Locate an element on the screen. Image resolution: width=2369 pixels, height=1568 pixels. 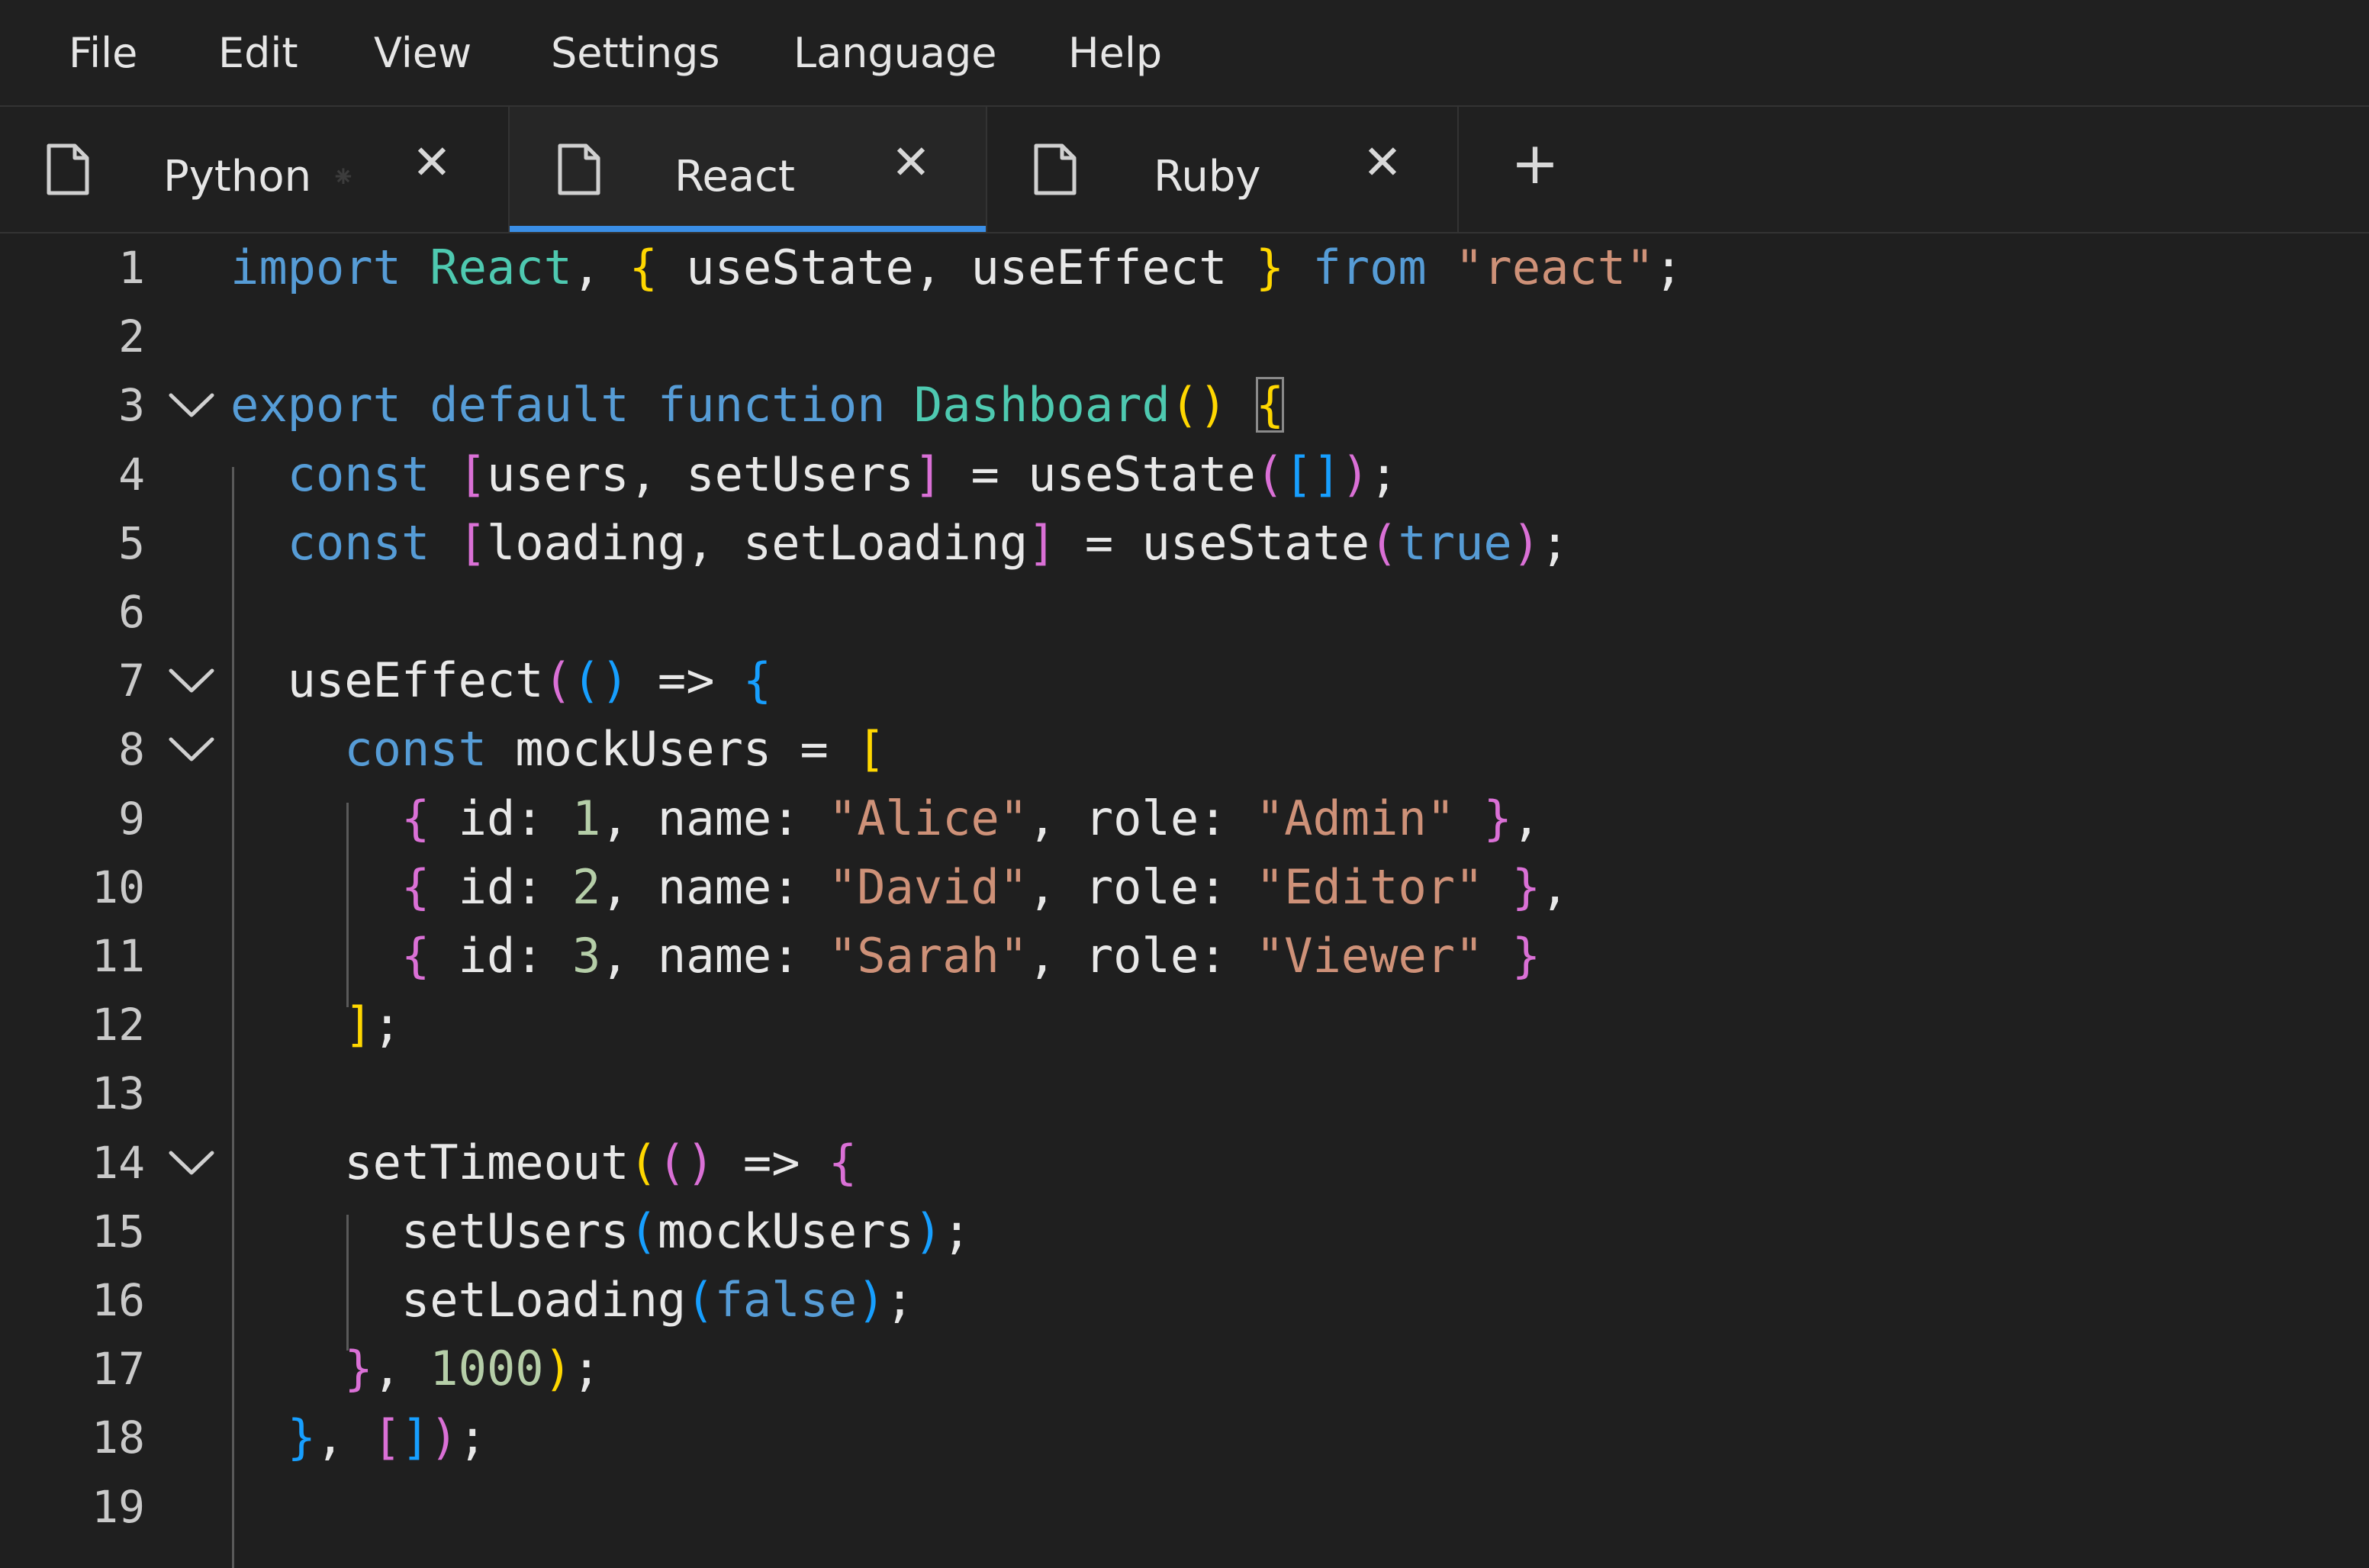
tab-python: Python ⁕ ✕ is located at coordinates (255, 169).